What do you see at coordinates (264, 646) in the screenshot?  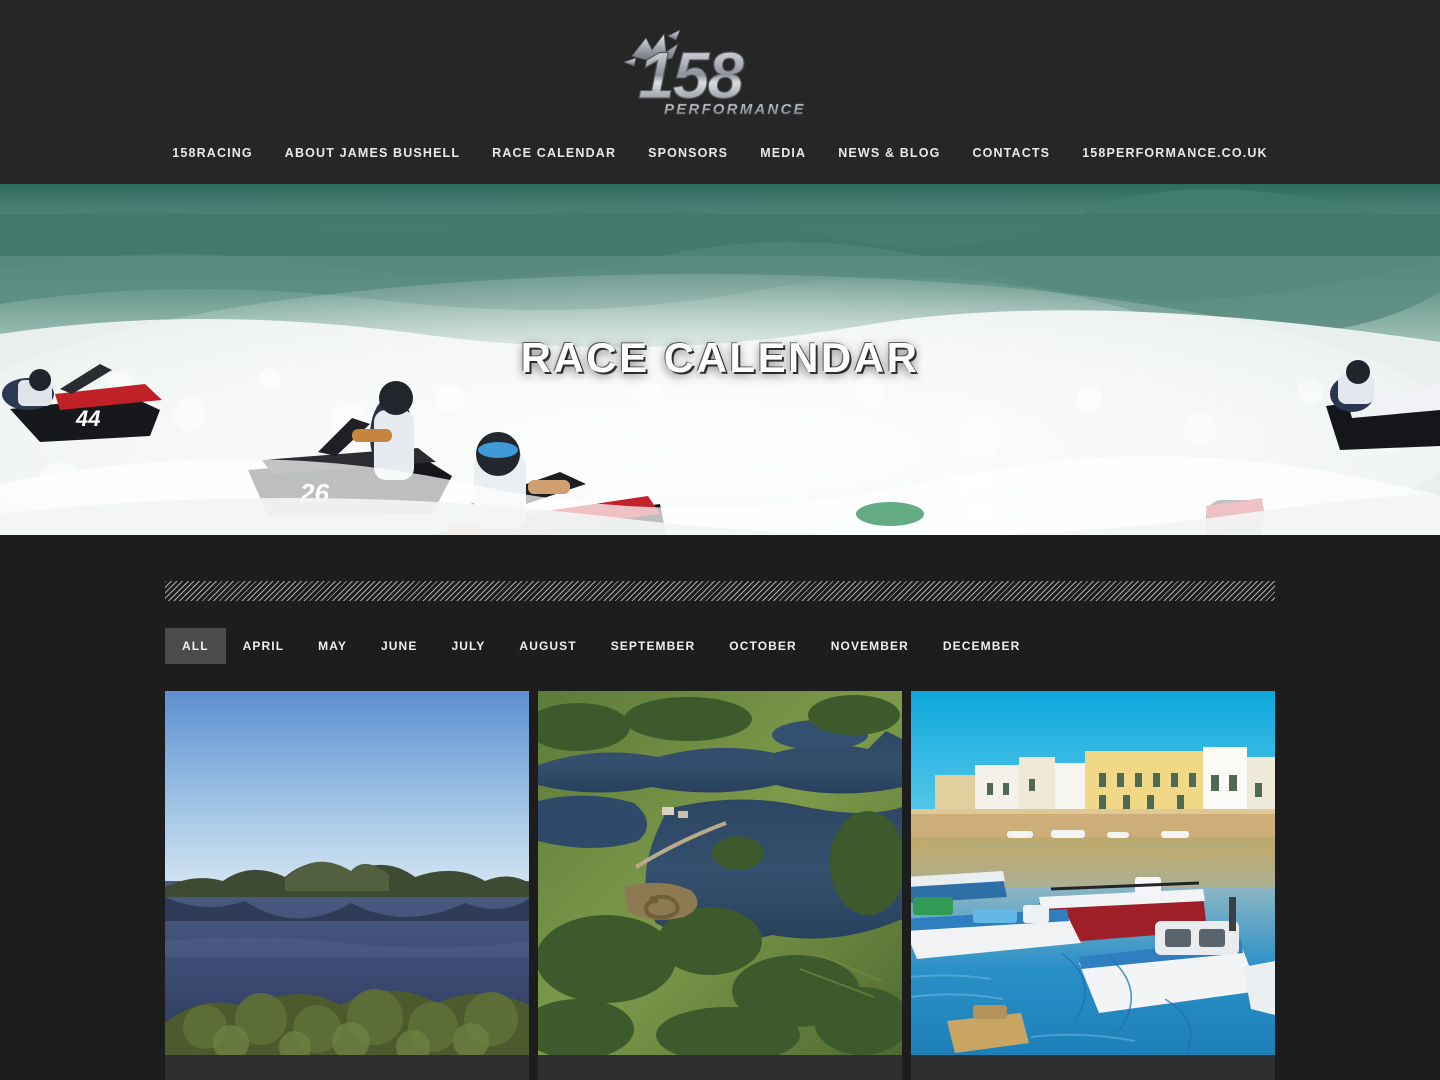 I see `filter-april: APRIL` at bounding box center [264, 646].